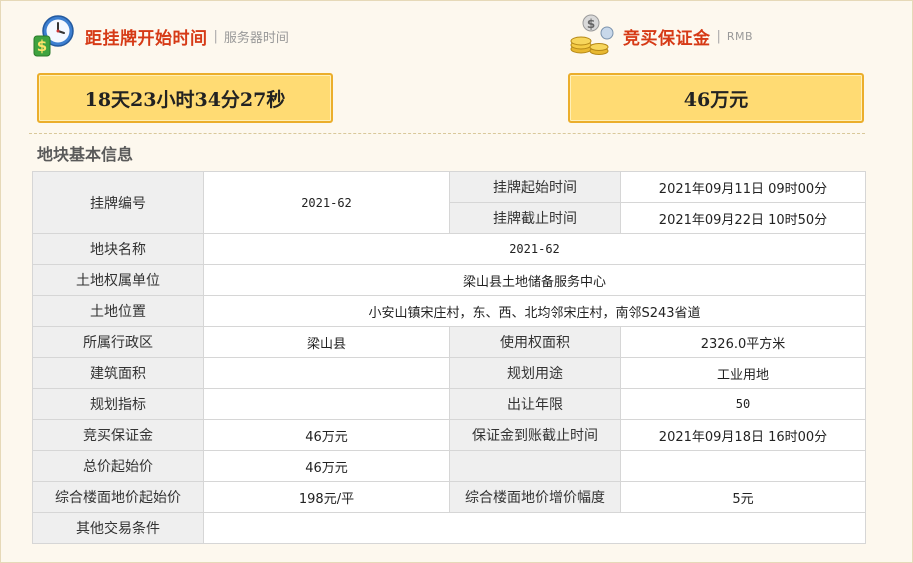  I want to click on term-value: 50, so click(743, 404).